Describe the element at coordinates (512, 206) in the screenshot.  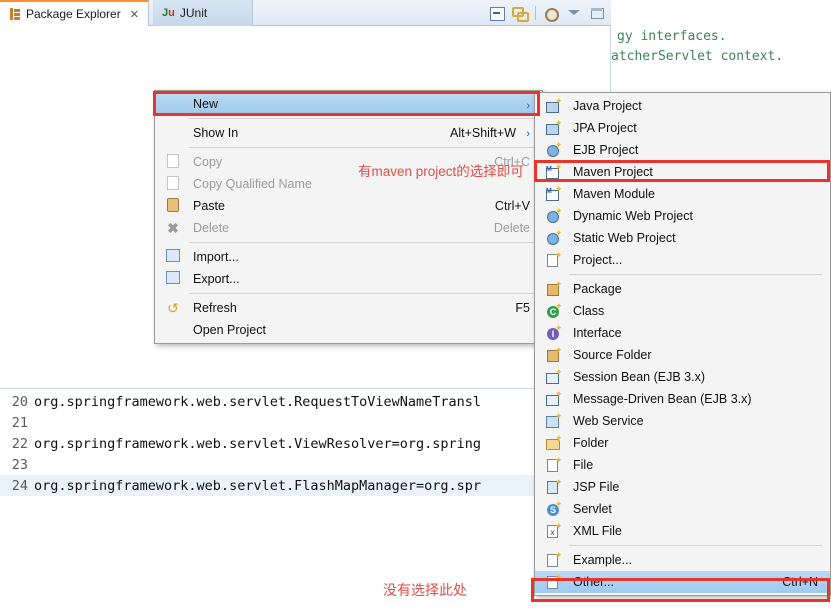
I see `menu-item-shortcut: Ctrl+V` at that location.